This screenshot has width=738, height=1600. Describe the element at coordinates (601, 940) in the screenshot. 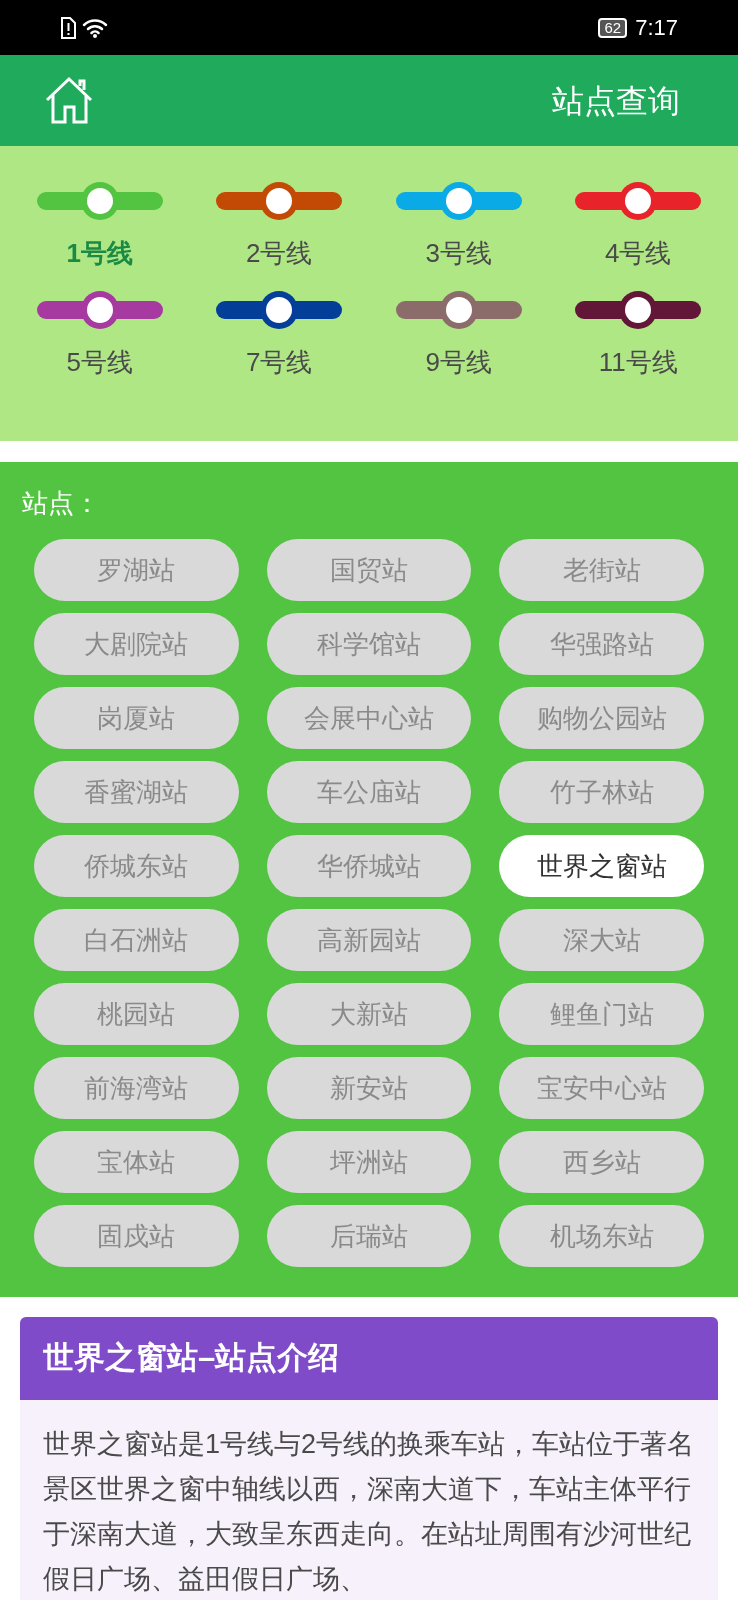

I see `station-chip: 深大站` at that location.